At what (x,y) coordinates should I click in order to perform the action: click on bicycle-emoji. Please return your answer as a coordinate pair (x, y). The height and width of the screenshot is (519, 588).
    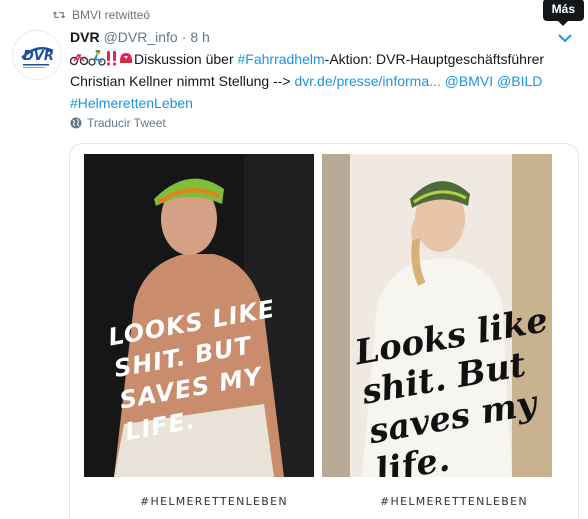
    Looking at the image, I should click on (79, 59).